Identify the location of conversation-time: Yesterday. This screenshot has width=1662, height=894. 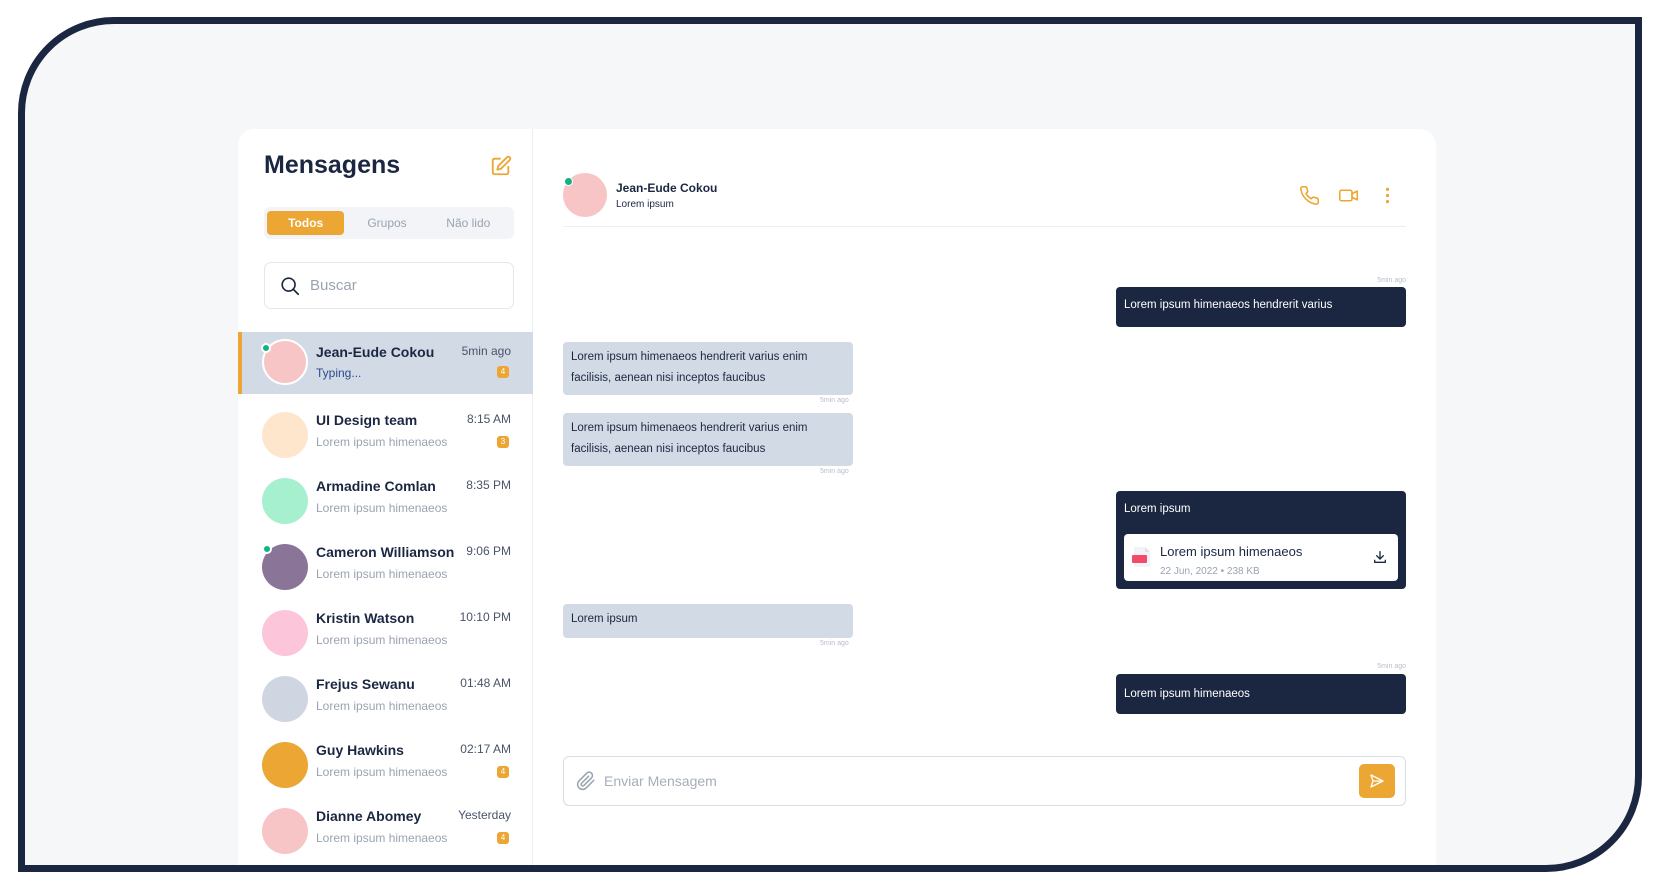
(484, 815).